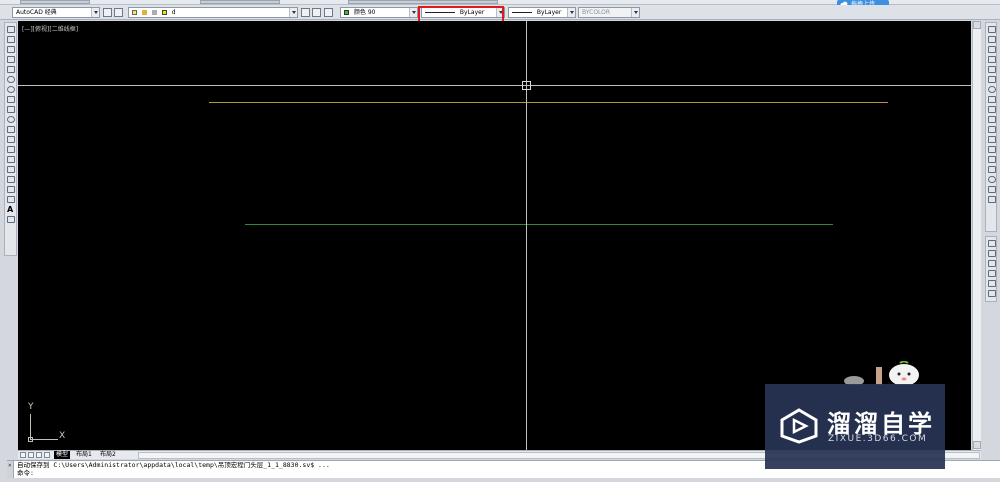 The width and height of the screenshot is (1000, 482). Describe the element at coordinates (992, 119) in the screenshot. I see `trim-icon` at that location.